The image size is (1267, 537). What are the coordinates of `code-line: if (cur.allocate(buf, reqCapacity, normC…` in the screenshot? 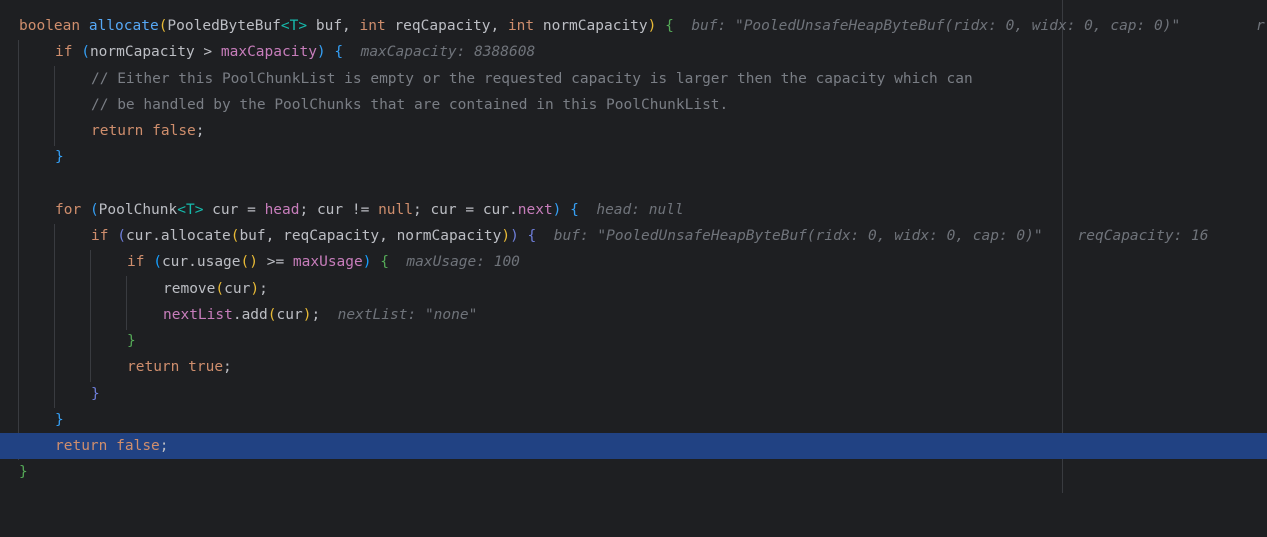 It's located at (633, 236).